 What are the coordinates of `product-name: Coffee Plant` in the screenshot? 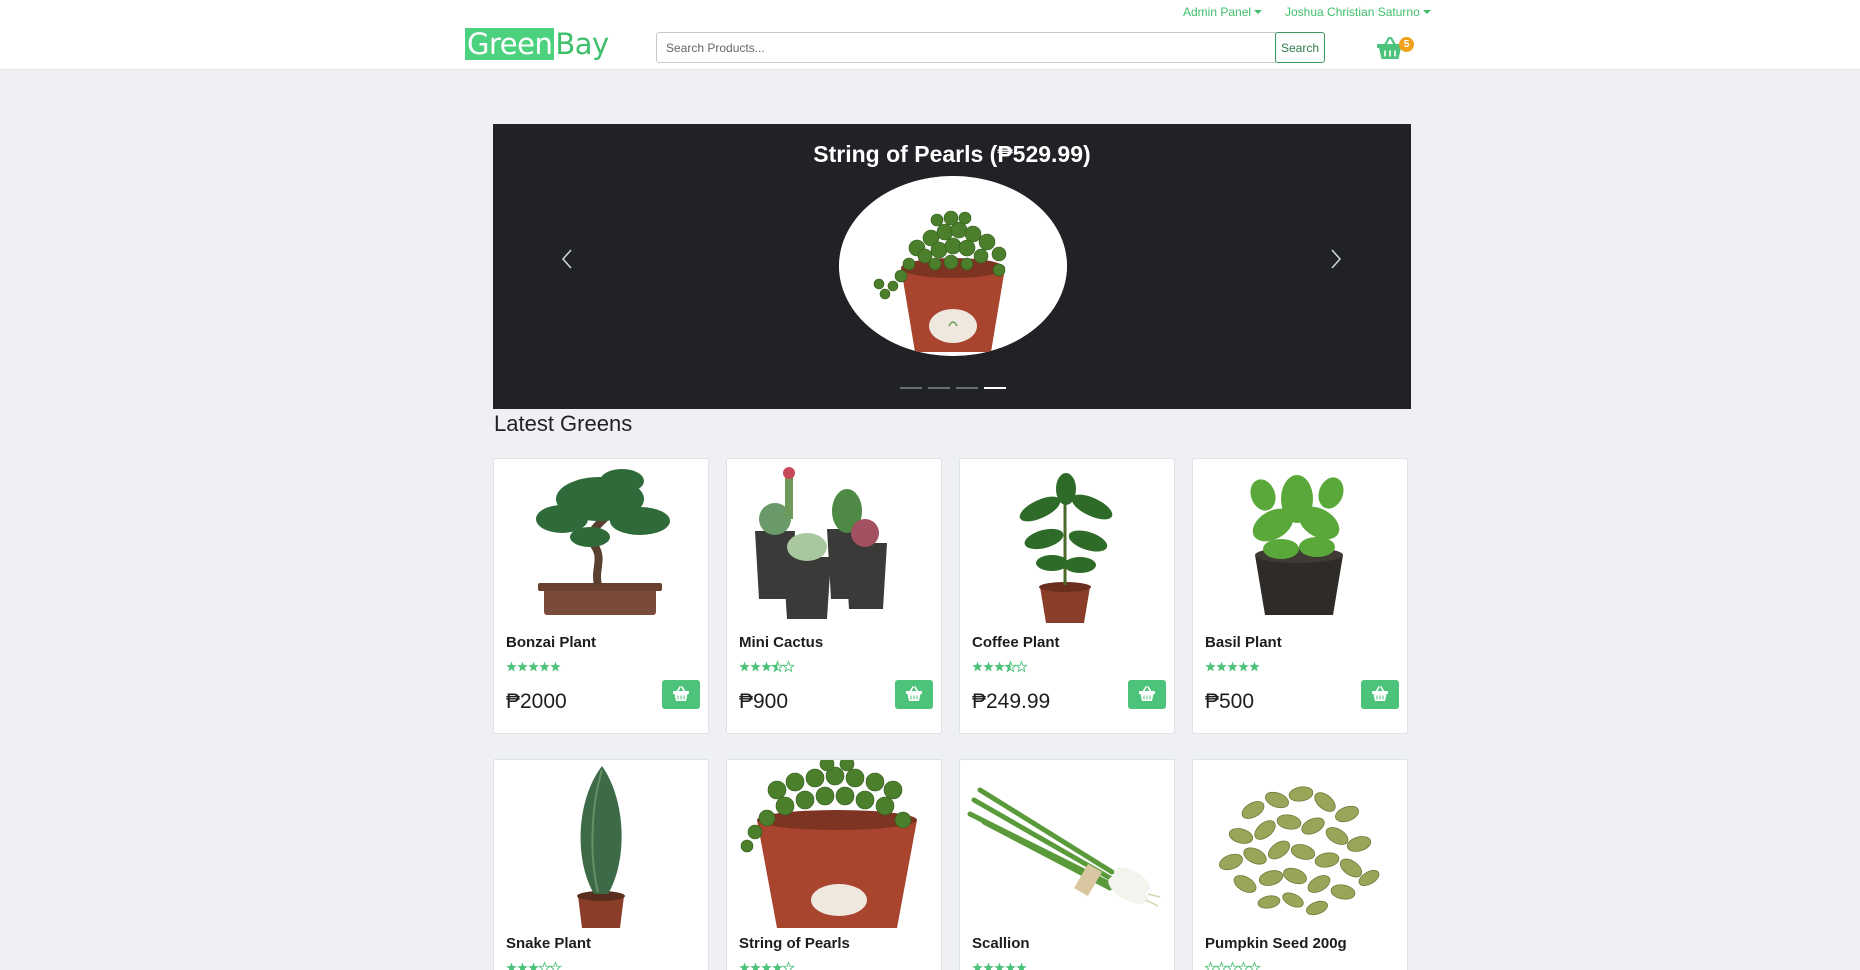 It's located at (1016, 642).